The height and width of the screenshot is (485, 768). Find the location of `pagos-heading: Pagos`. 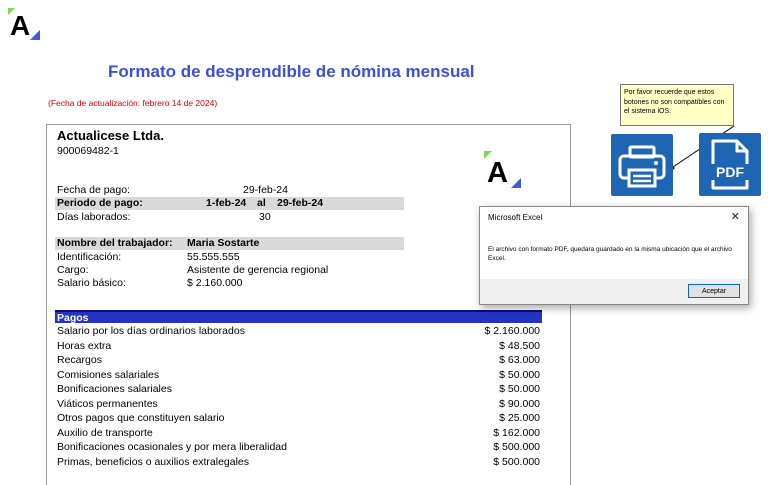

pagos-heading: Pagos is located at coordinates (298, 317).